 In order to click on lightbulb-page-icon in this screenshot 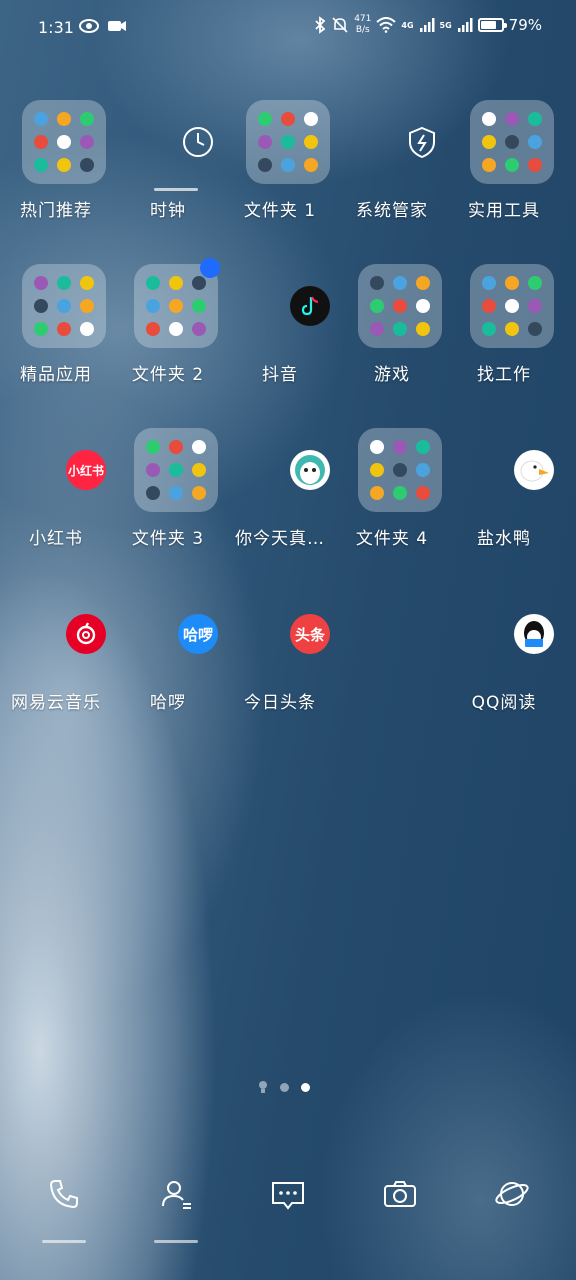, I will do `click(263, 1087)`.